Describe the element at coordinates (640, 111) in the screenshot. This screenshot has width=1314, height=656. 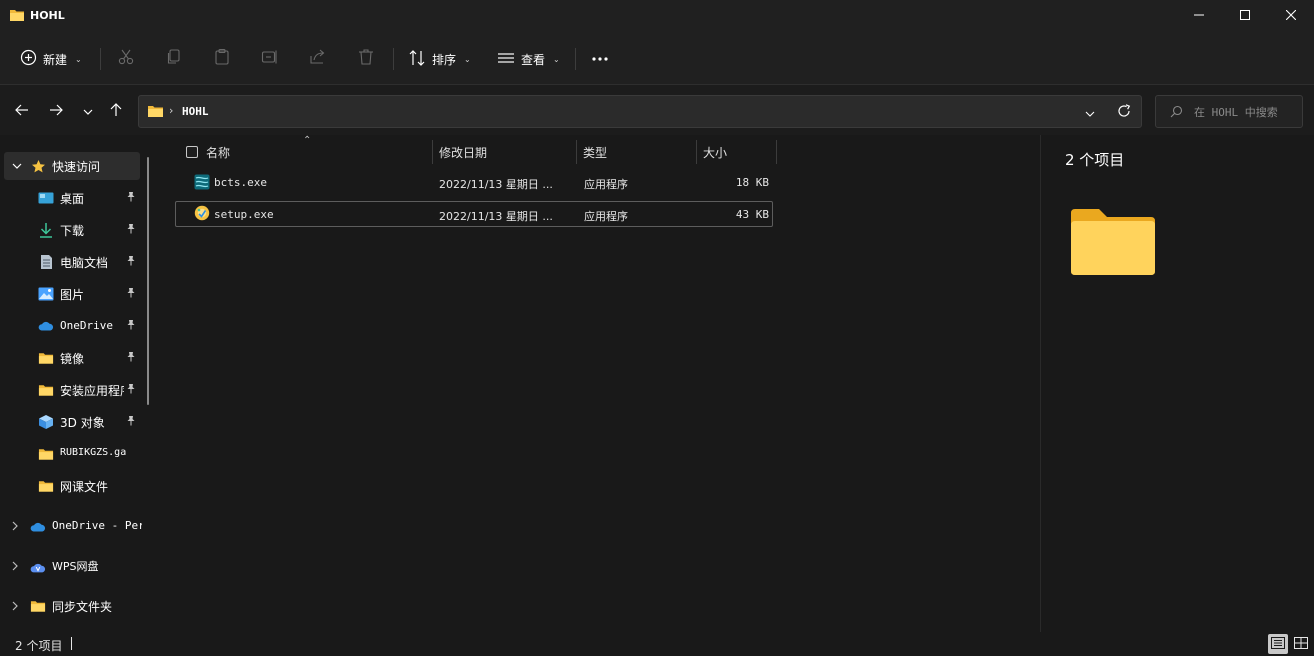
I see `address-bar: › HOHL` at that location.